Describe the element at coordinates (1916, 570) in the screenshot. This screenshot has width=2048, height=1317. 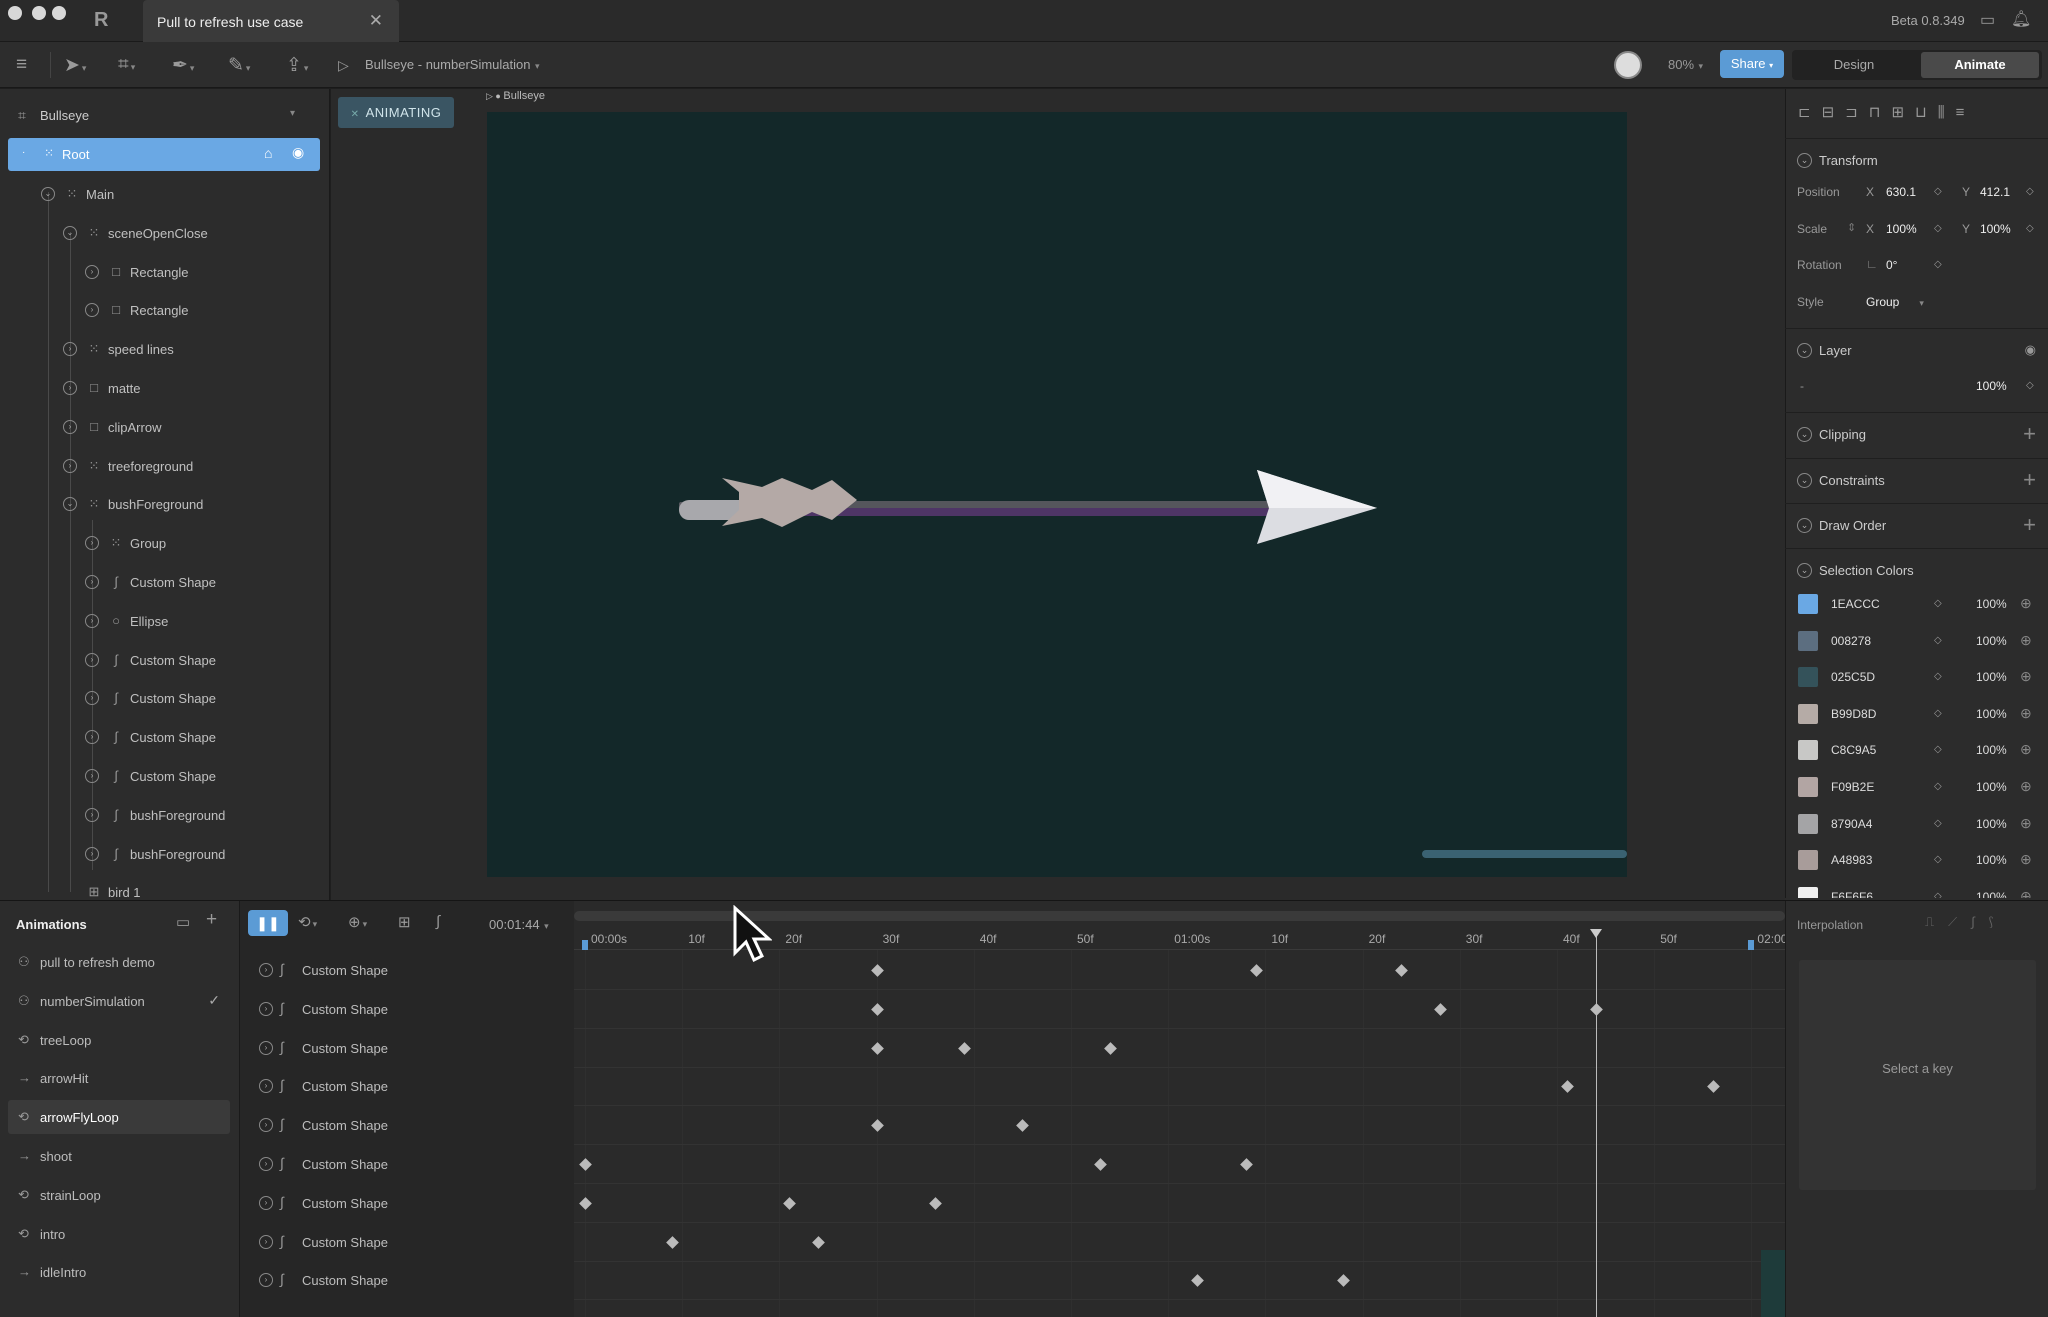
I see `selection-colors-section-header: ⌄ Selection Colors` at that location.